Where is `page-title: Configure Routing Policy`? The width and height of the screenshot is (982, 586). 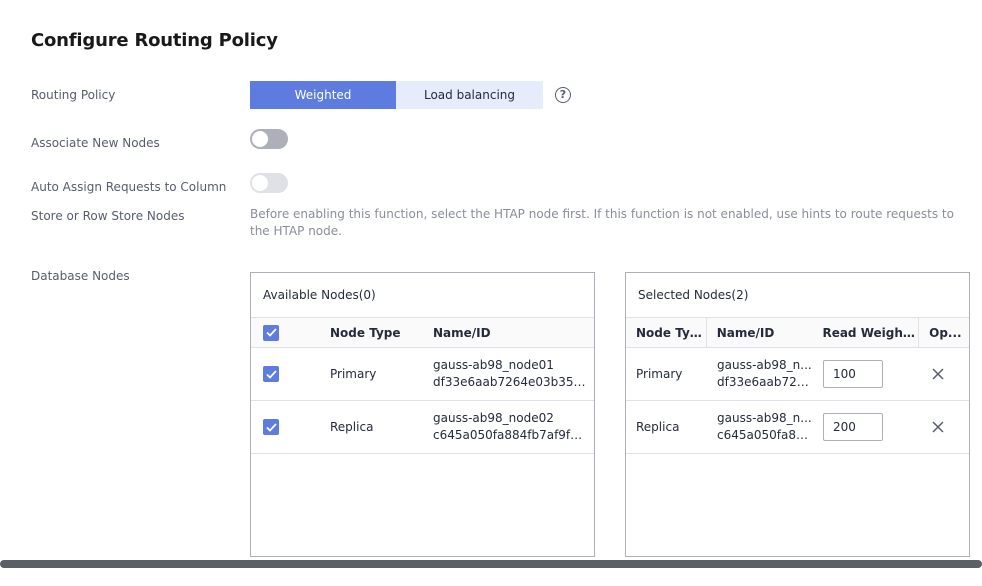 page-title: Configure Routing Policy is located at coordinates (154, 40).